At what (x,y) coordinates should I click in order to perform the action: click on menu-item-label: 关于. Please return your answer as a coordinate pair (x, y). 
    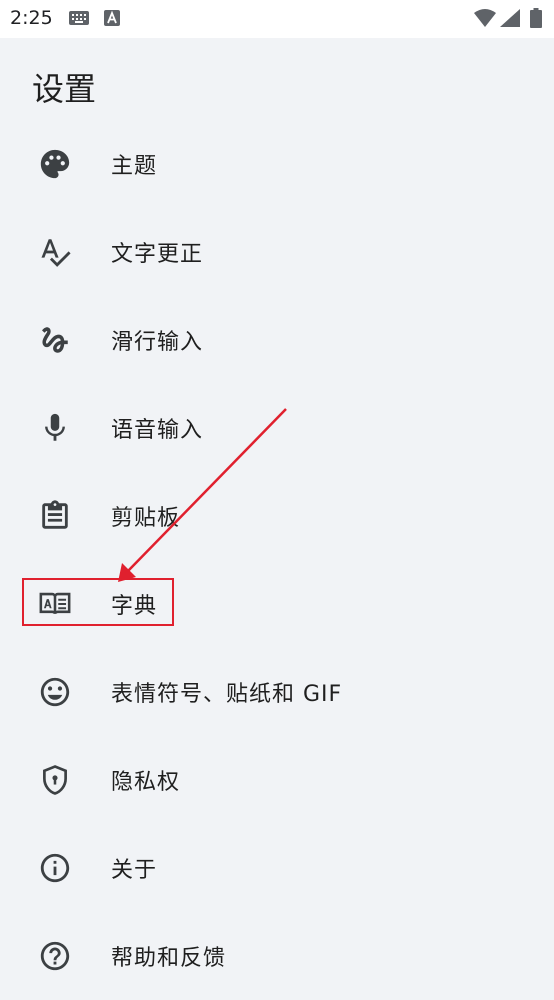
    Looking at the image, I should click on (134, 870).